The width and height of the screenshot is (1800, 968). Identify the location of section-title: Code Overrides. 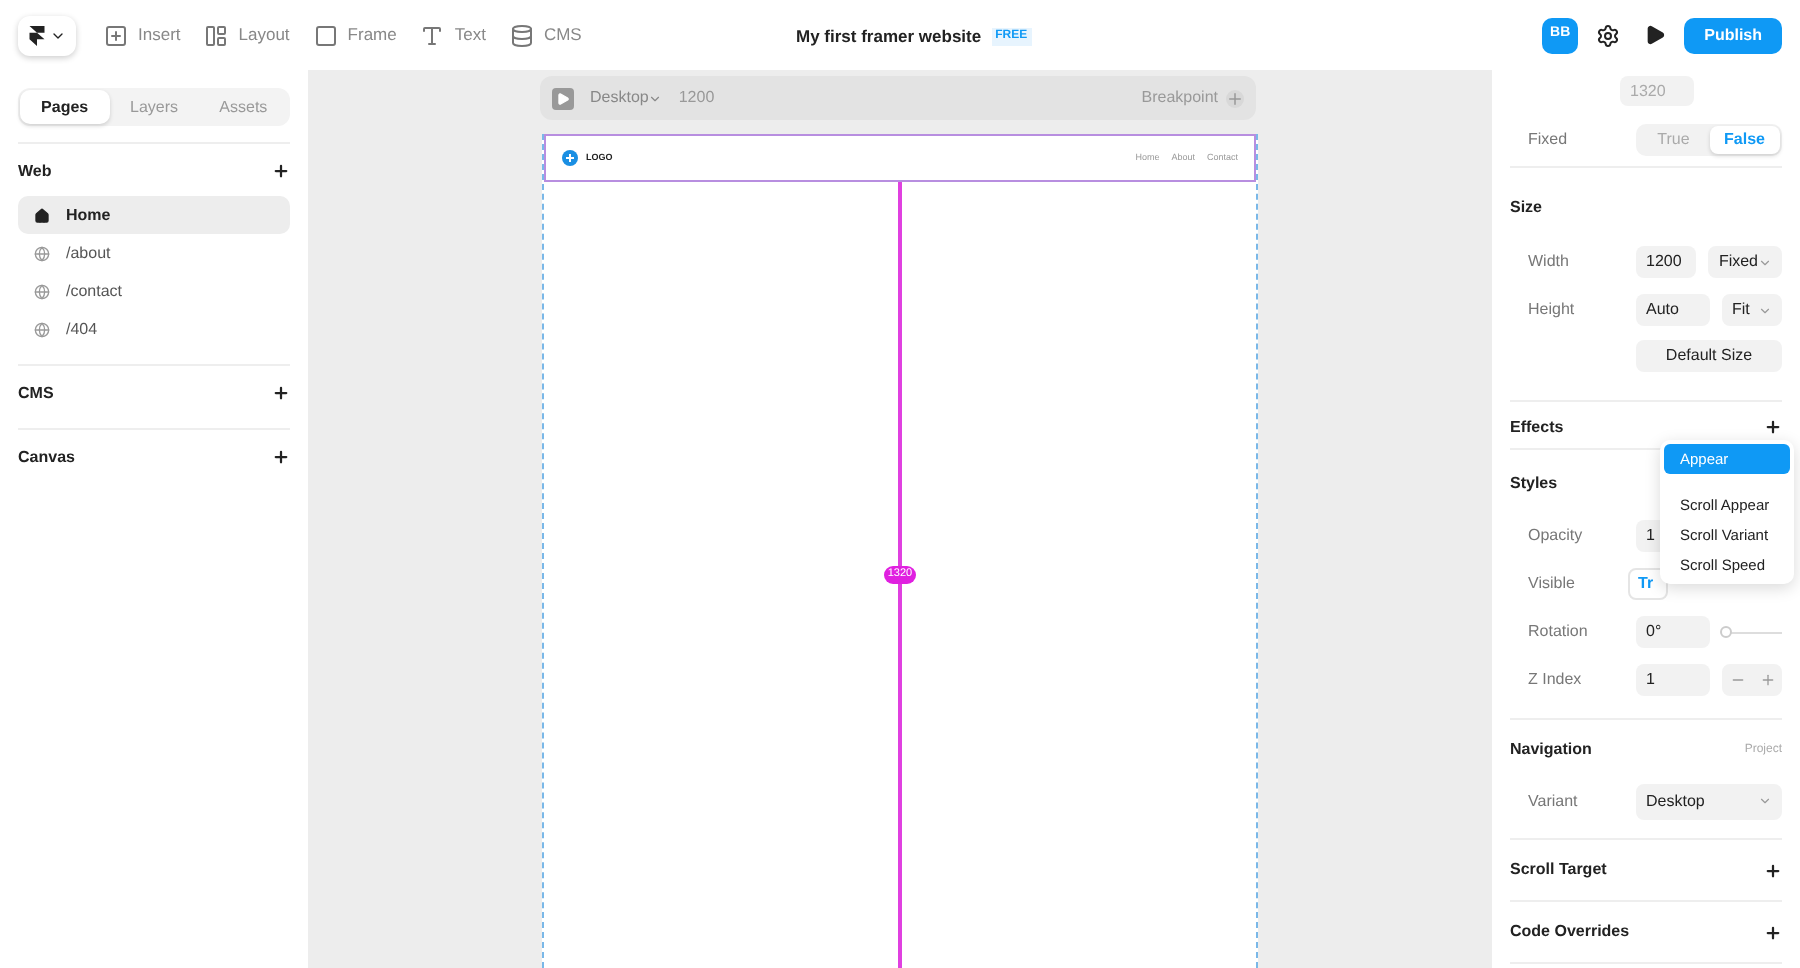
(1570, 932).